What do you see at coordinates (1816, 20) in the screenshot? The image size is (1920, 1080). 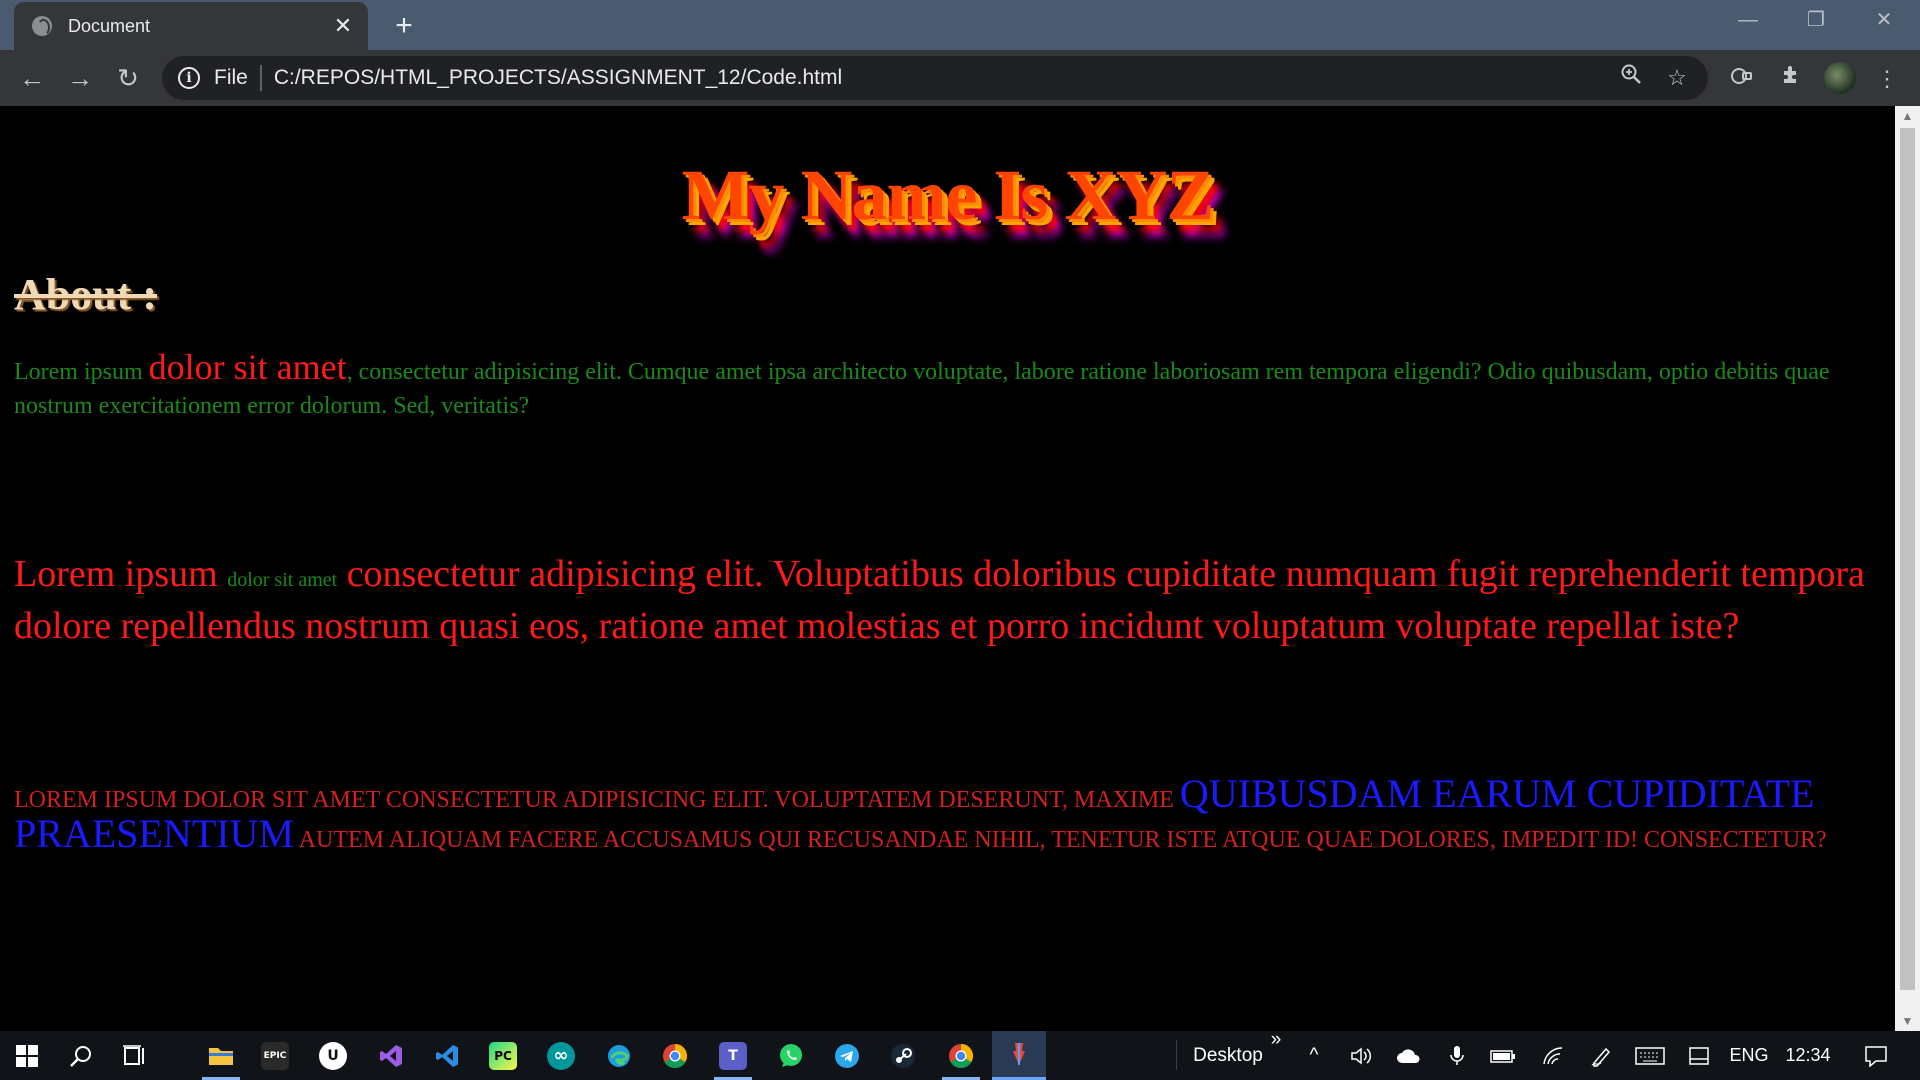 I see `restore-button: ❐` at bounding box center [1816, 20].